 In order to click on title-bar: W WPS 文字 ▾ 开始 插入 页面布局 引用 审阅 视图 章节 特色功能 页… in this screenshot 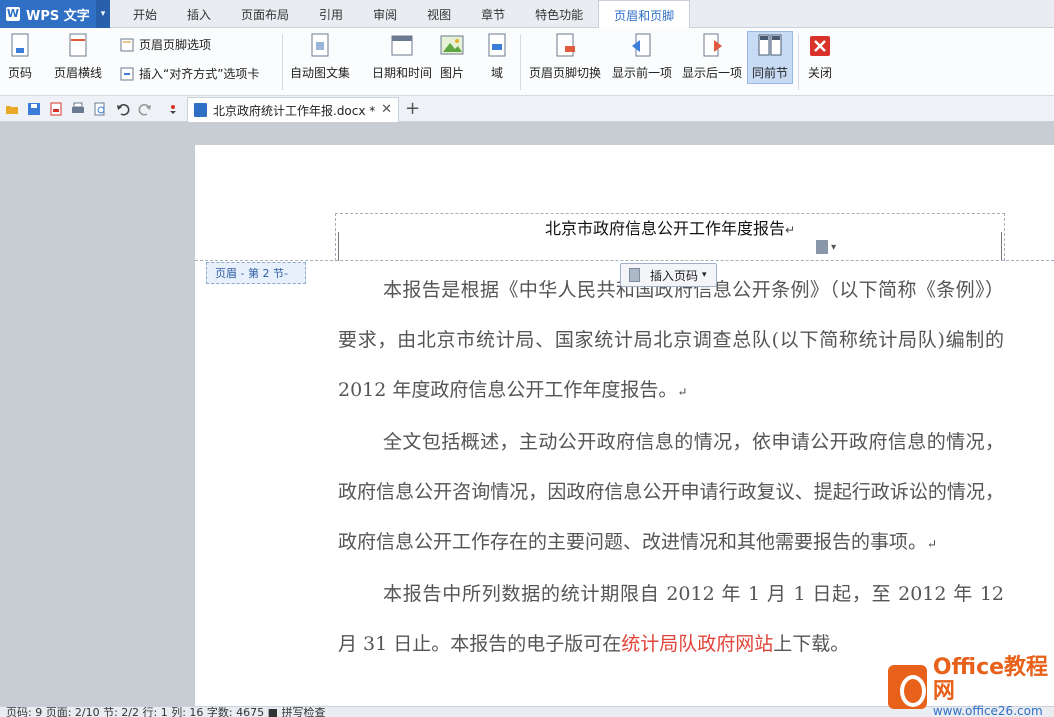, I will do `click(527, 14)`.